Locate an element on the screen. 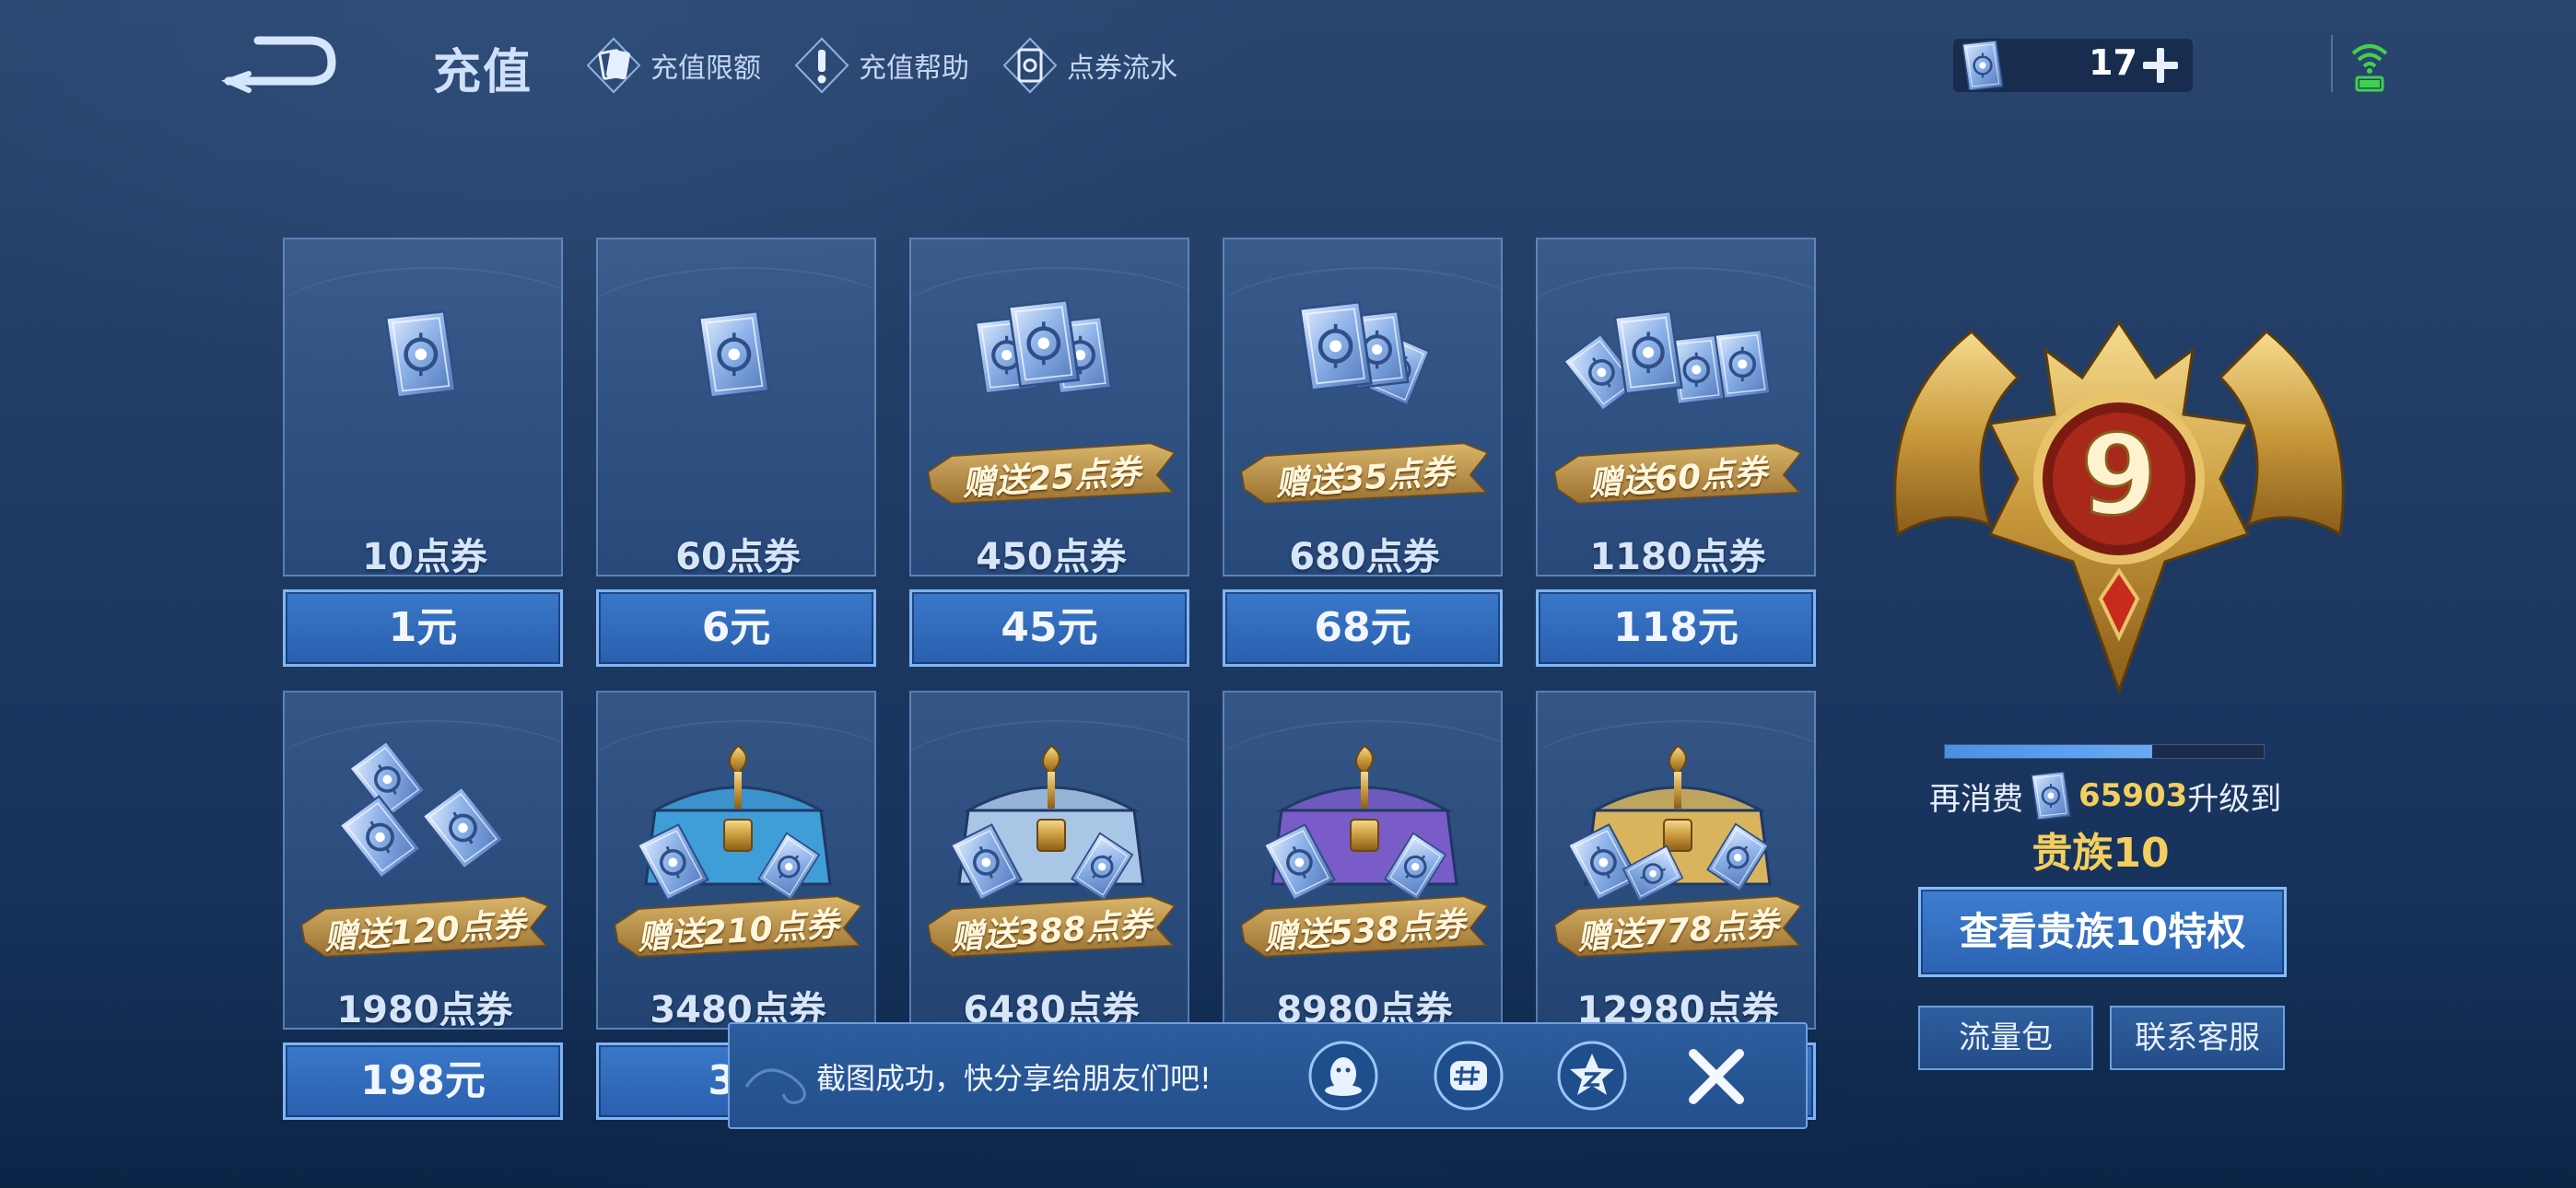  page-title: 充值 is located at coordinates (483, 72).